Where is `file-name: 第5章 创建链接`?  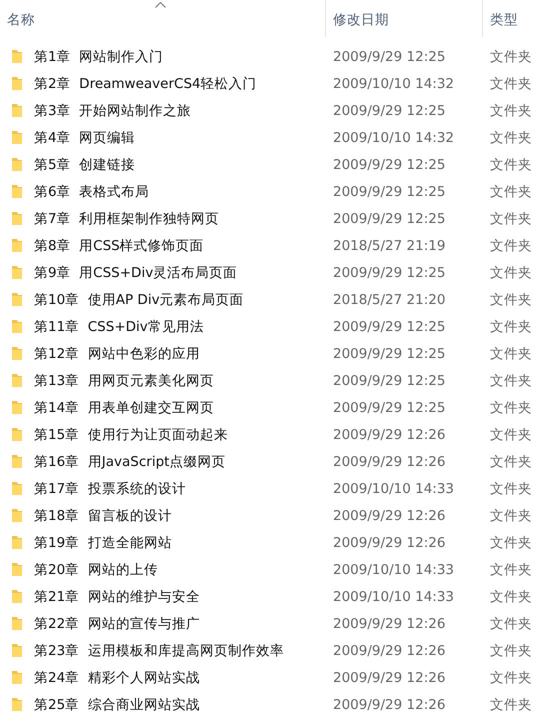
file-name: 第5章 创建链接 is located at coordinates (85, 165).